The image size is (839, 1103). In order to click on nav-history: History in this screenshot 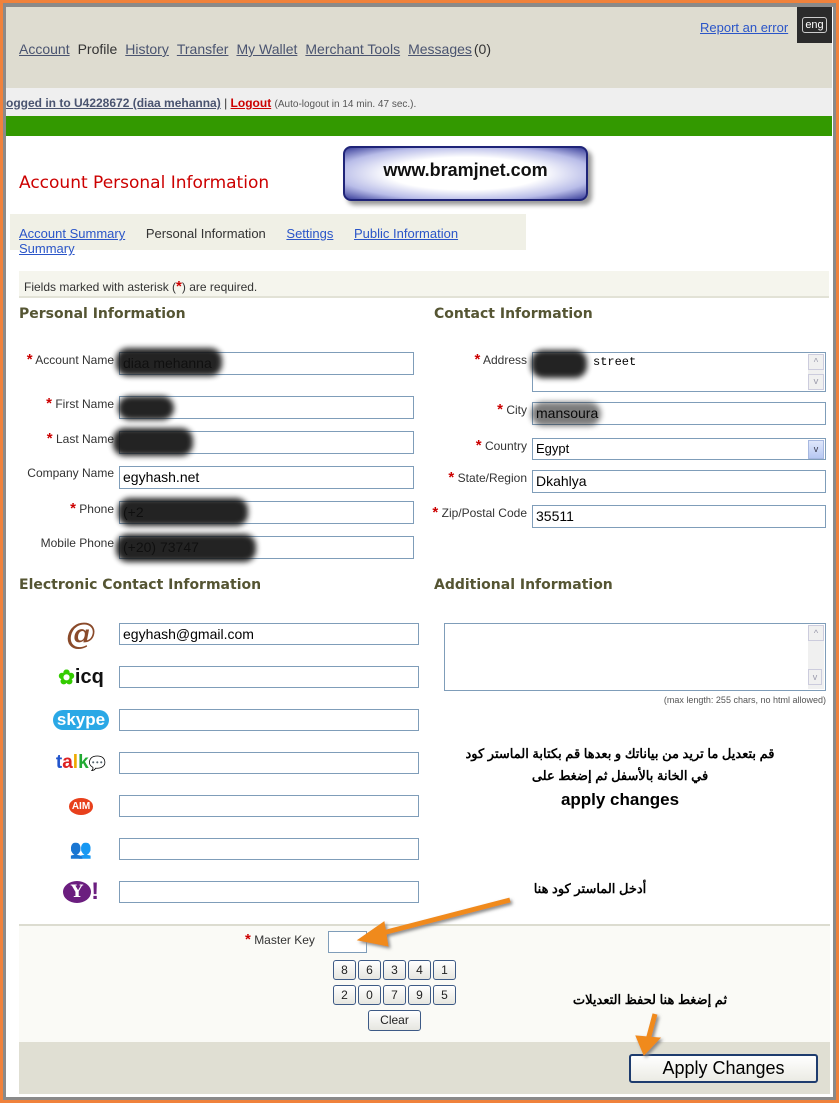, I will do `click(147, 49)`.